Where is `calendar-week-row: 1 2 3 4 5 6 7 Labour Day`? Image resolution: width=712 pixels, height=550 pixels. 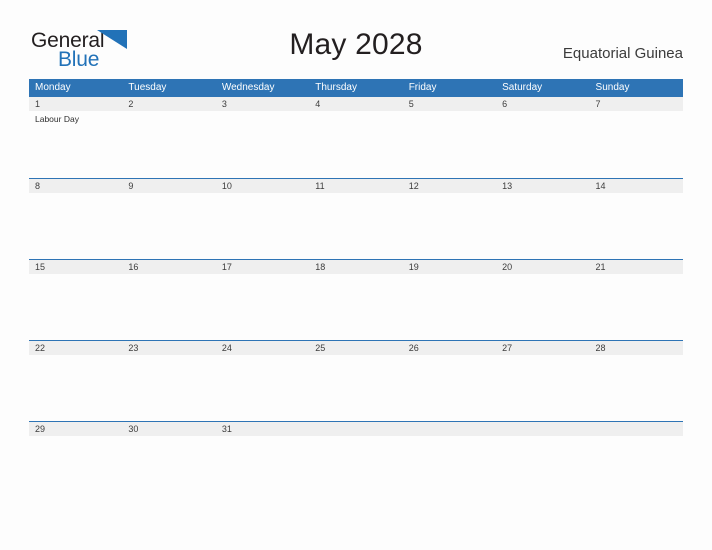 calendar-week-row: 1 2 3 4 5 6 7 Labour Day is located at coordinates (356, 137).